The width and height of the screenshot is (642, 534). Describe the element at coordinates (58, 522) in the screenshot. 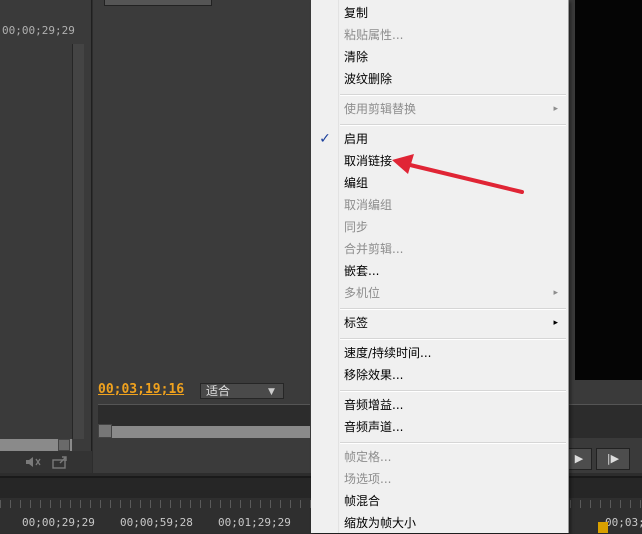

I see `ruler-label: 00;00;29;29` at that location.